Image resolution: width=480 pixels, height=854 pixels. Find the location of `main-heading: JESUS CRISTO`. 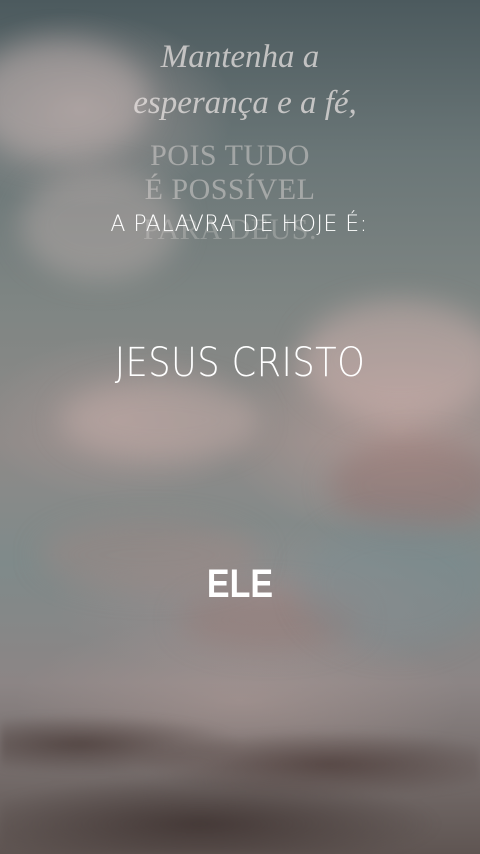

main-heading: JESUS CRISTO is located at coordinates (240, 363).